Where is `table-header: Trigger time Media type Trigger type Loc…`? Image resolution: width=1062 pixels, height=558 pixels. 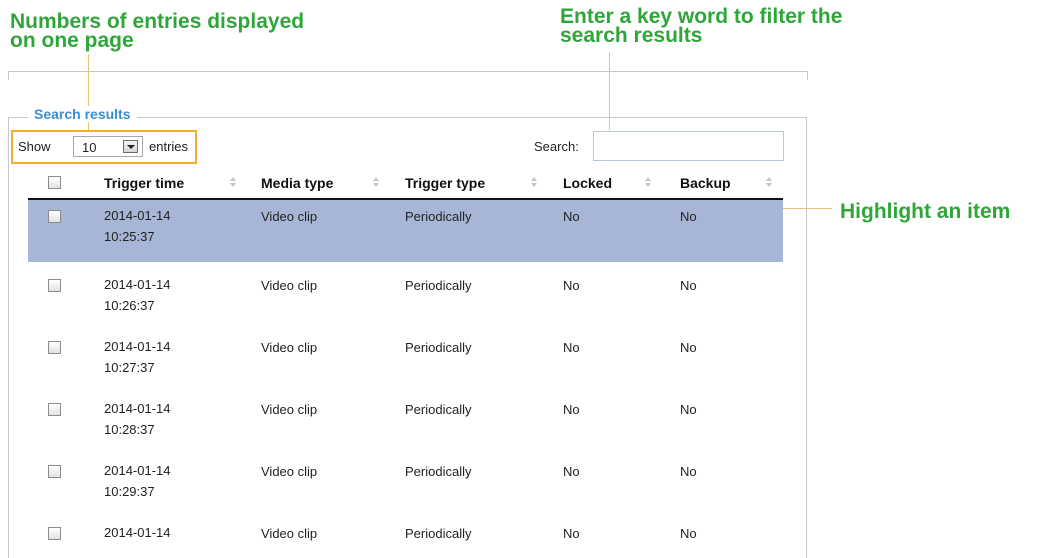 table-header: Trigger time Media type Trigger type Loc… is located at coordinates (405, 183).